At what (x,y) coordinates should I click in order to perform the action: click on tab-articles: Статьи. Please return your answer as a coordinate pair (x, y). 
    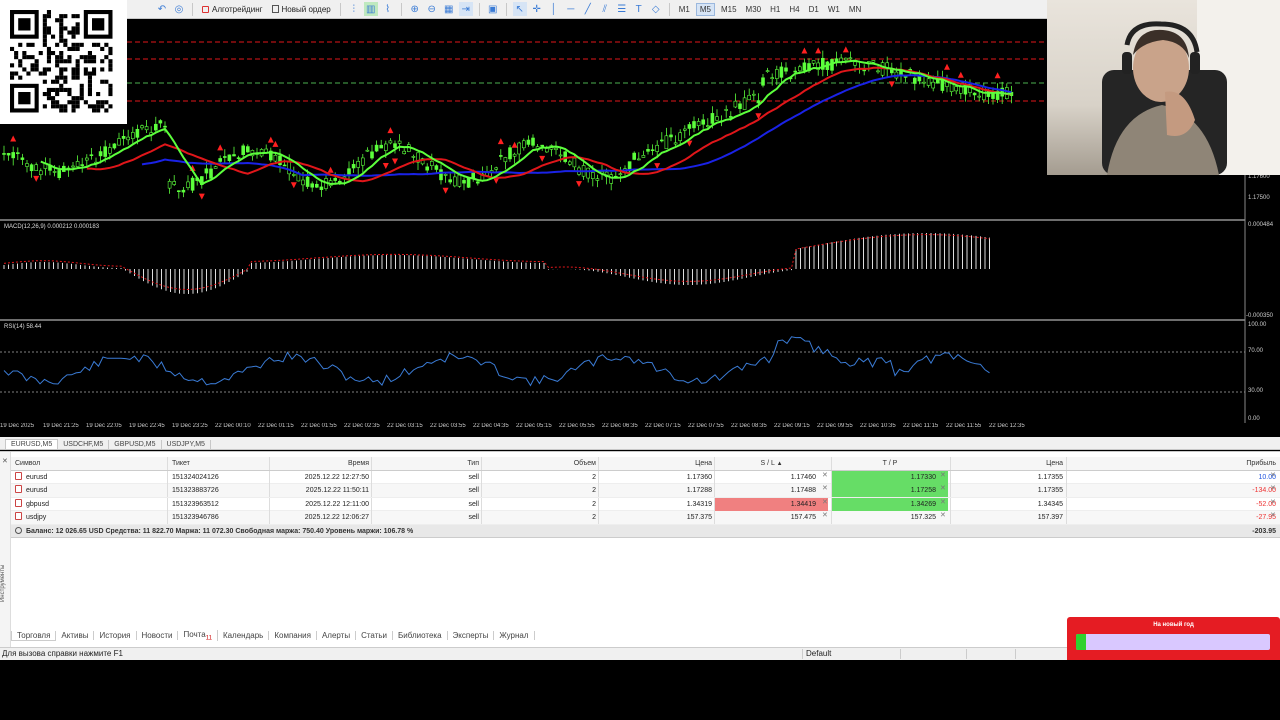
    Looking at the image, I should click on (375, 635).